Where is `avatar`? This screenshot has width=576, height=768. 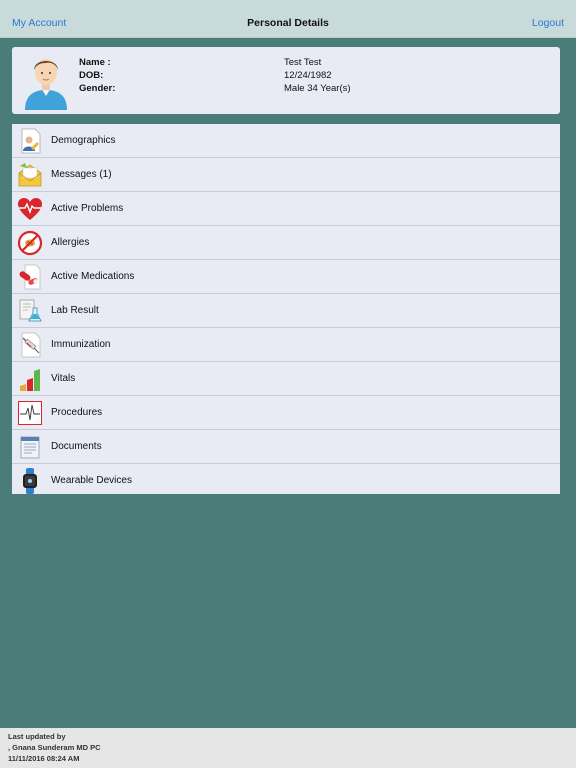
avatar is located at coordinates (46, 84).